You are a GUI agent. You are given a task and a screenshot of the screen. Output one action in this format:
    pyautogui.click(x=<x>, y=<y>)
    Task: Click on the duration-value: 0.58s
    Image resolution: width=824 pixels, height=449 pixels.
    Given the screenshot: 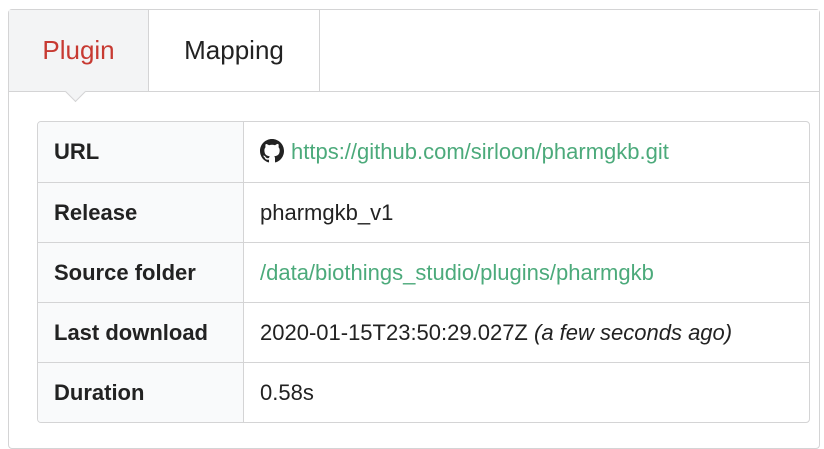 What is the action you would take?
    pyautogui.click(x=526, y=392)
    